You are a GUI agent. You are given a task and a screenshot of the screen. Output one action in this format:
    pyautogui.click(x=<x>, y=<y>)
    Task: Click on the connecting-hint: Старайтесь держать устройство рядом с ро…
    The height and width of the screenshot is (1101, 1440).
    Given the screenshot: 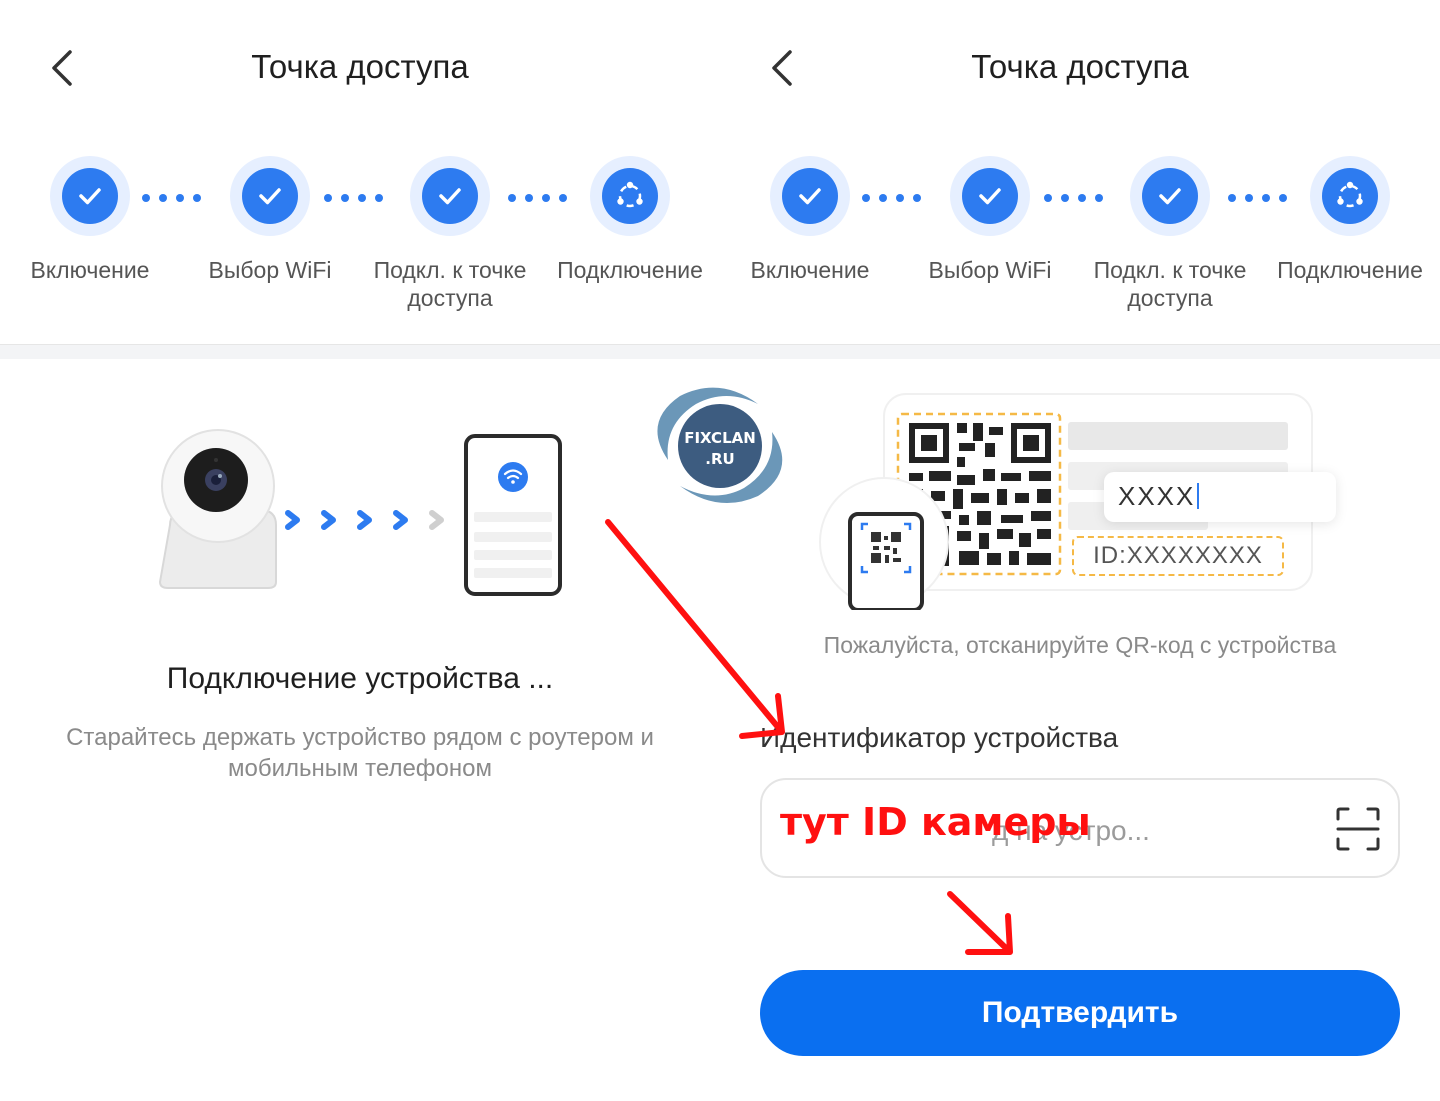 What is the action you would take?
    pyautogui.click(x=360, y=753)
    